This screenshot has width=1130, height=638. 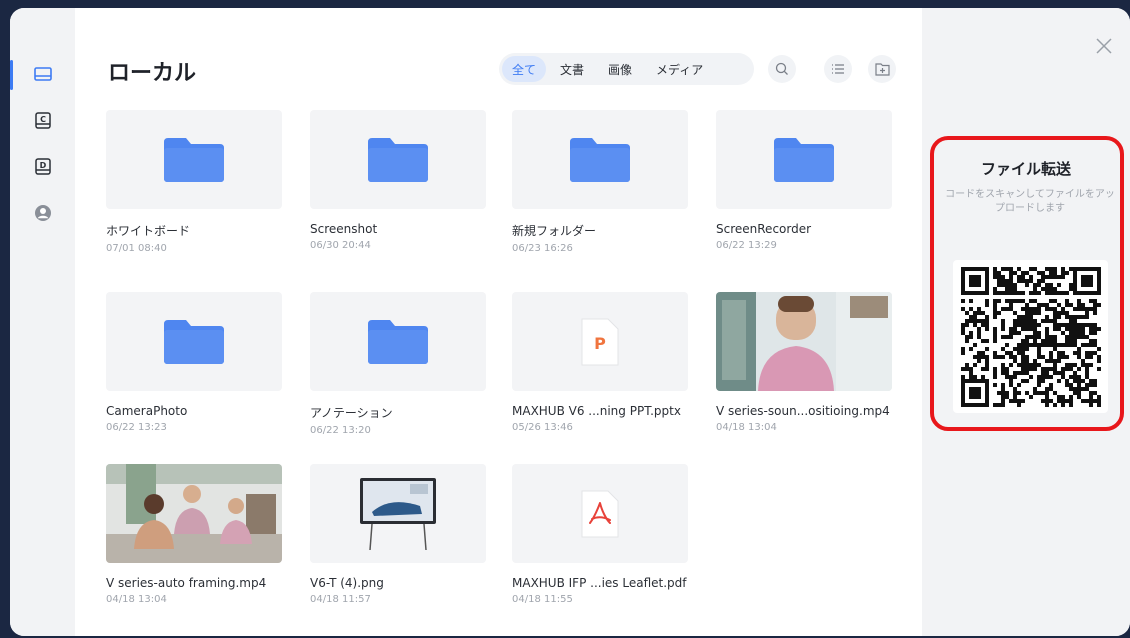 I want to click on list-view-icon, so click(x=838, y=69).